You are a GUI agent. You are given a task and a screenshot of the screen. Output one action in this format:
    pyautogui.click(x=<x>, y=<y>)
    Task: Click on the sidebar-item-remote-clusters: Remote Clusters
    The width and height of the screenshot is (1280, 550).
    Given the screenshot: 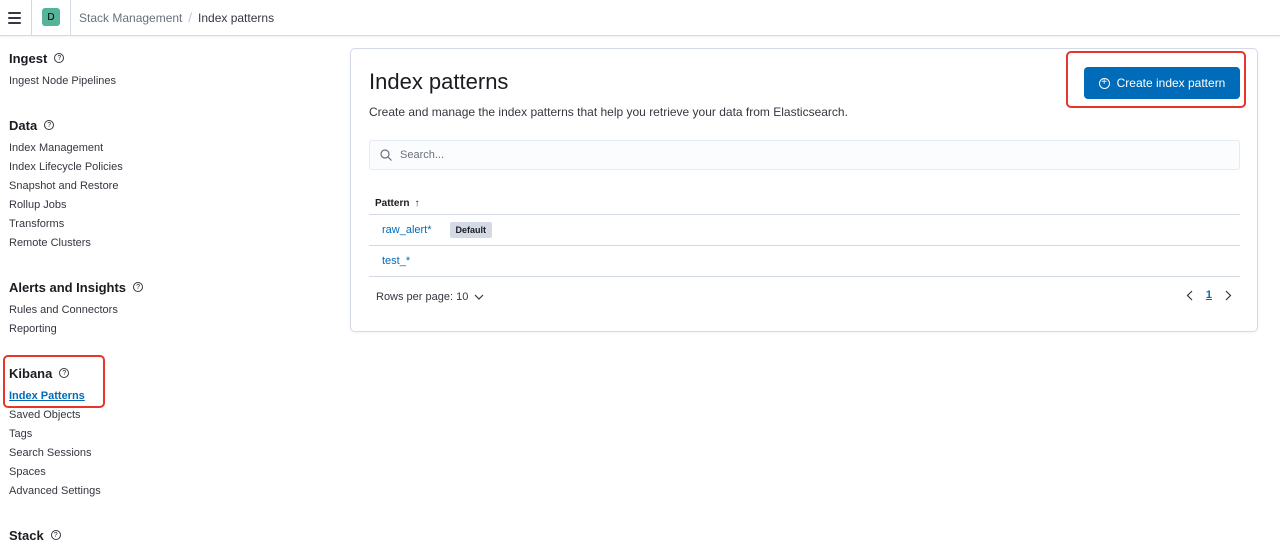 What is the action you would take?
    pyautogui.click(x=66, y=243)
    